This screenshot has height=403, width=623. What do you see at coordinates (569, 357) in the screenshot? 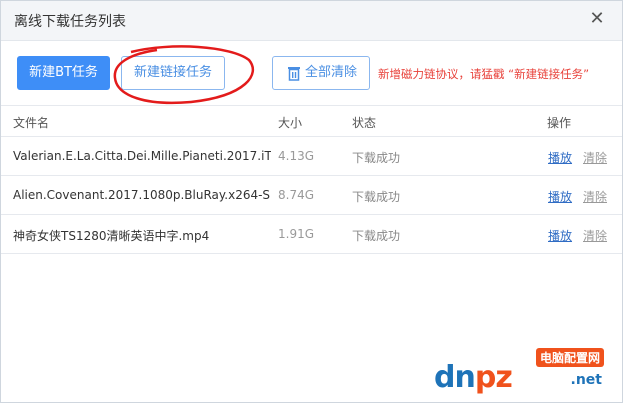
I see `watermark-badge: 电脑配置网` at bounding box center [569, 357].